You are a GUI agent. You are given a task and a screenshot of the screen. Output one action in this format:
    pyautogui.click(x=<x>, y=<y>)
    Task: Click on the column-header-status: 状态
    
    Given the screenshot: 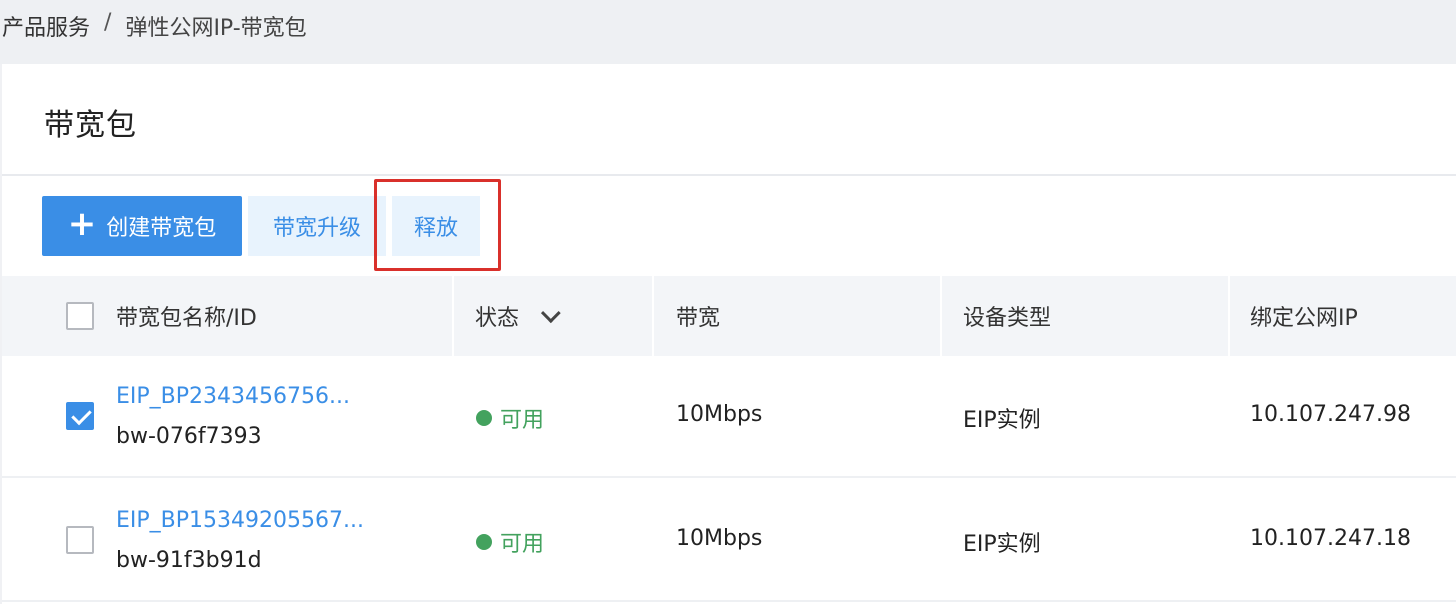 What is the action you would take?
    pyautogui.click(x=518, y=316)
    